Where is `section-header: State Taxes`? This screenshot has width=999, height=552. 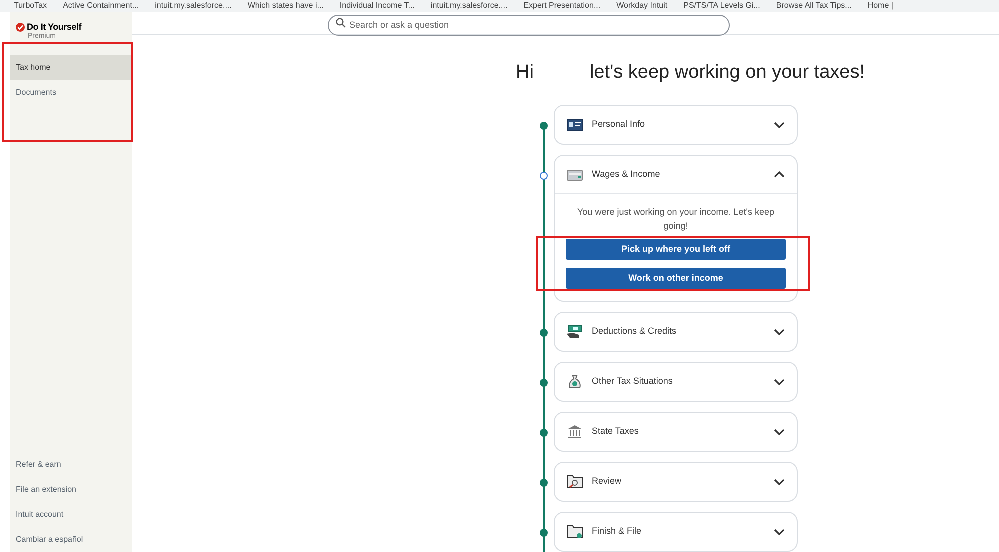
section-header: State Taxes is located at coordinates (676, 432).